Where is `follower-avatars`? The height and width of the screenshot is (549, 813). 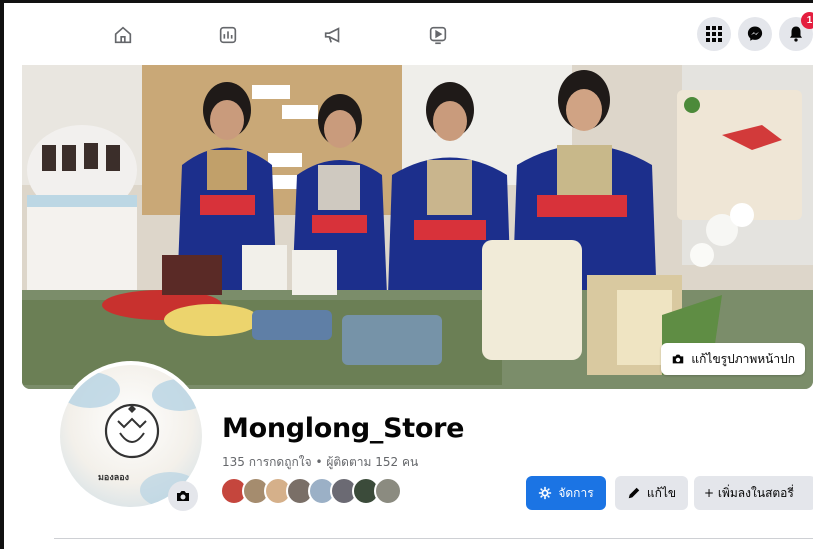 follower-avatars is located at coordinates (311, 493).